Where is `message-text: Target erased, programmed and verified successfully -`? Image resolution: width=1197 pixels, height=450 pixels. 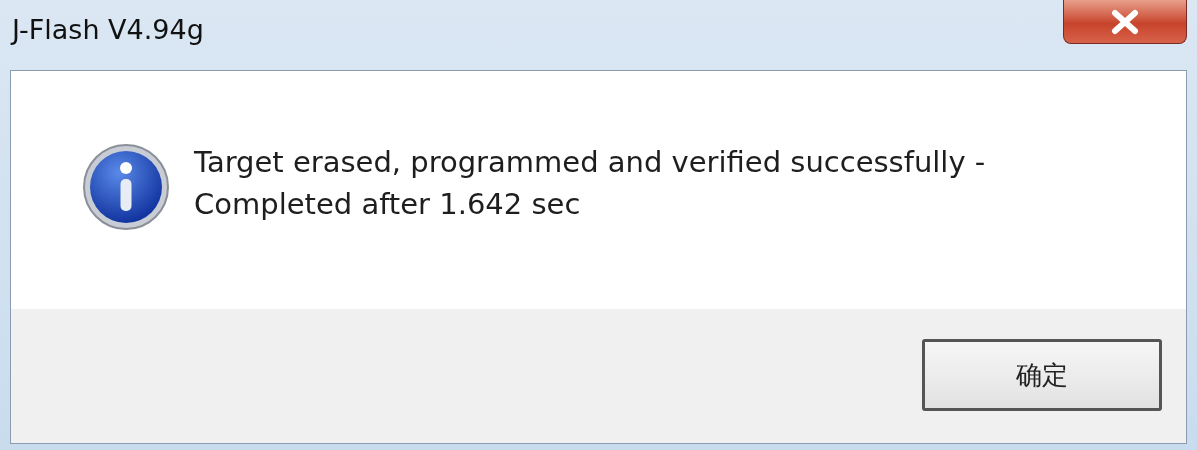
message-text: Target erased, programmed and verified successfully - is located at coordinates (590, 162).